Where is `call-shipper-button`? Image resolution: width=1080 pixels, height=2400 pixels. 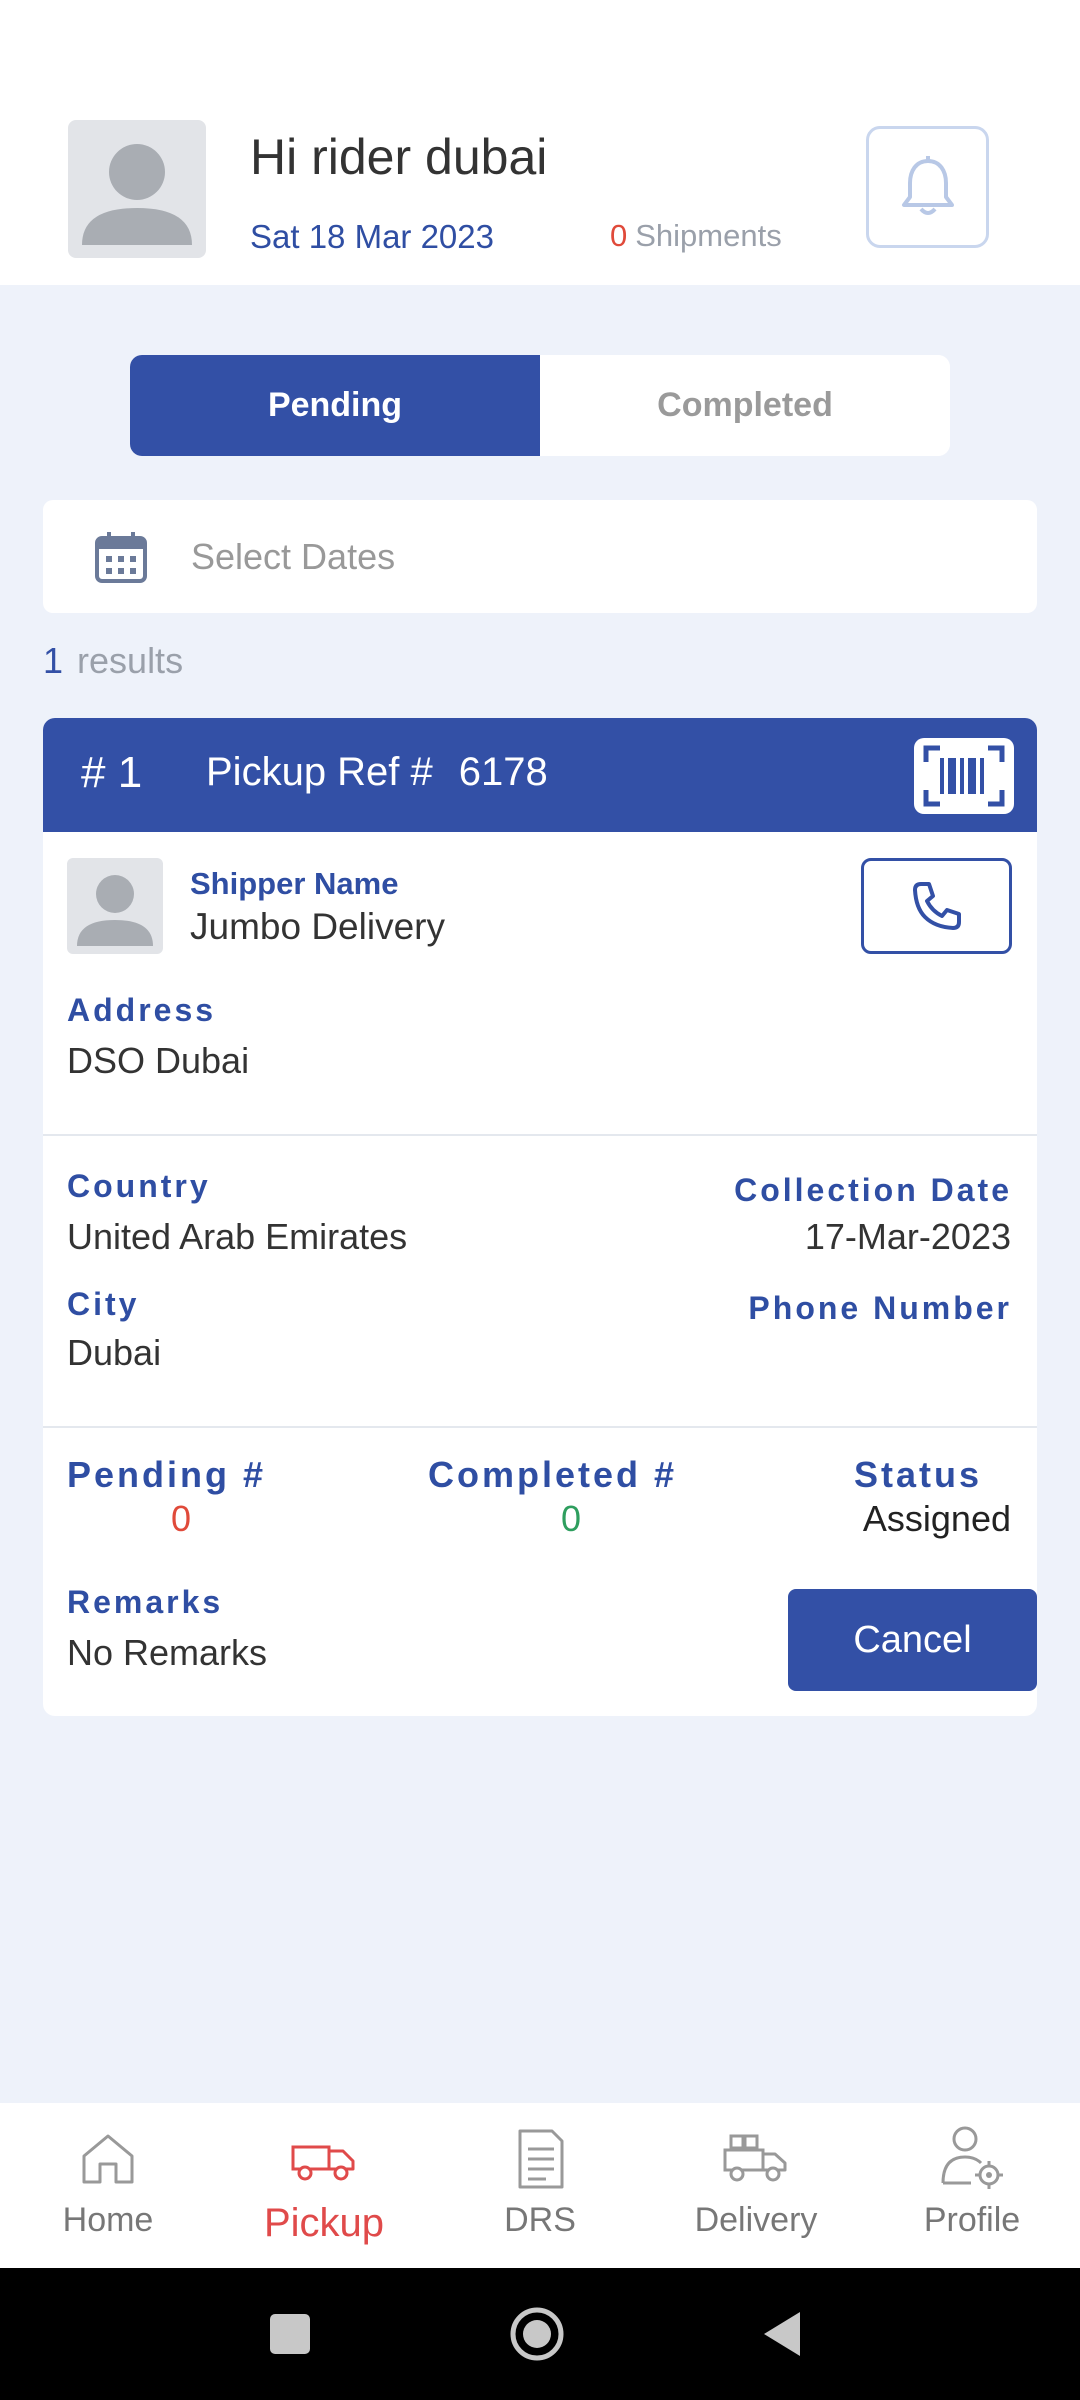
call-shipper-button is located at coordinates (936, 906).